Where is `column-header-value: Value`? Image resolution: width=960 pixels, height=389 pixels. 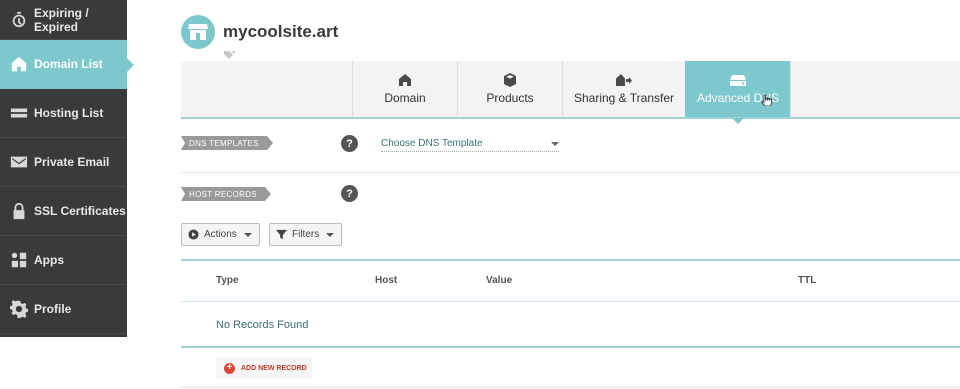
column-header-value: Value is located at coordinates (499, 280).